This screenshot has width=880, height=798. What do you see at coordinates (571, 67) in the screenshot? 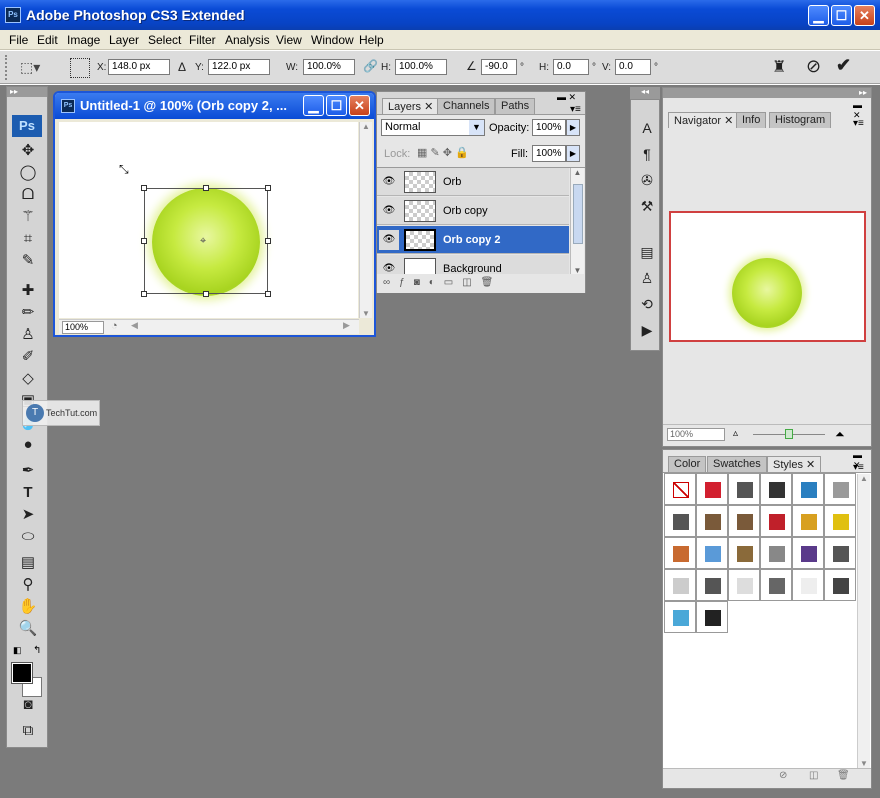
I see `hskew-field: 0.0` at bounding box center [571, 67].